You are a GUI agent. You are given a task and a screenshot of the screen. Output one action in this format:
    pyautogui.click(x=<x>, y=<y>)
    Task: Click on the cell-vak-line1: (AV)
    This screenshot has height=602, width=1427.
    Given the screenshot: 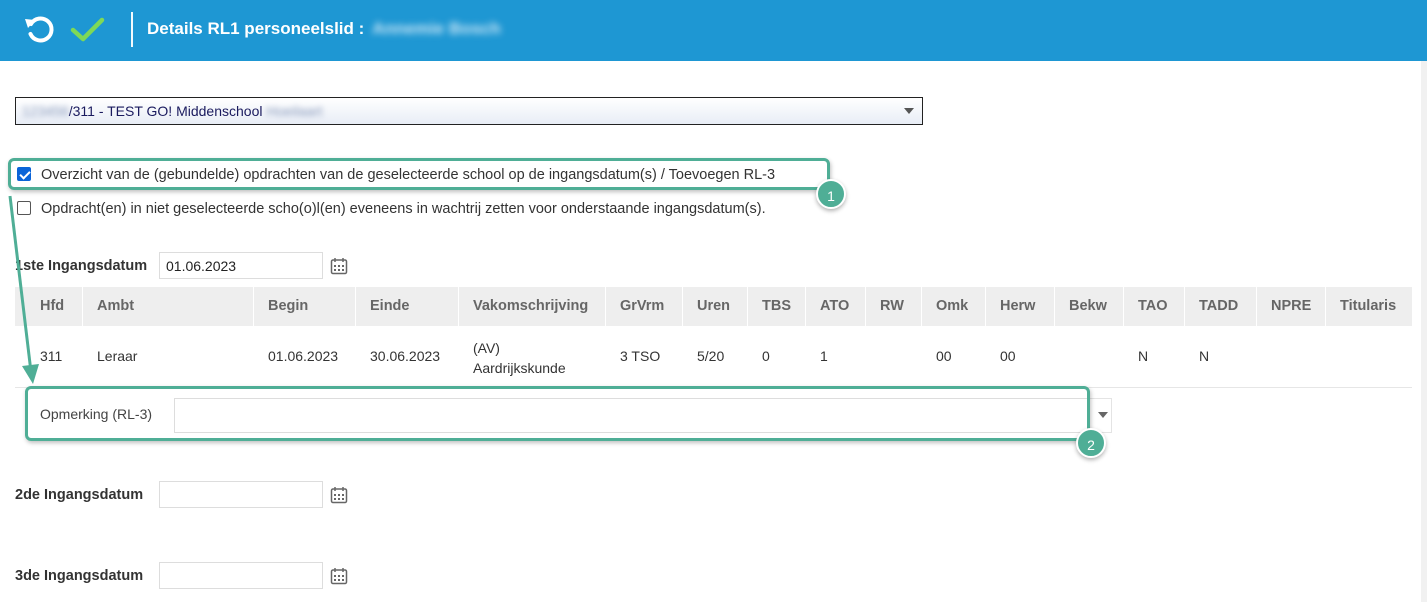 What is the action you would take?
    pyautogui.click(x=486, y=348)
    